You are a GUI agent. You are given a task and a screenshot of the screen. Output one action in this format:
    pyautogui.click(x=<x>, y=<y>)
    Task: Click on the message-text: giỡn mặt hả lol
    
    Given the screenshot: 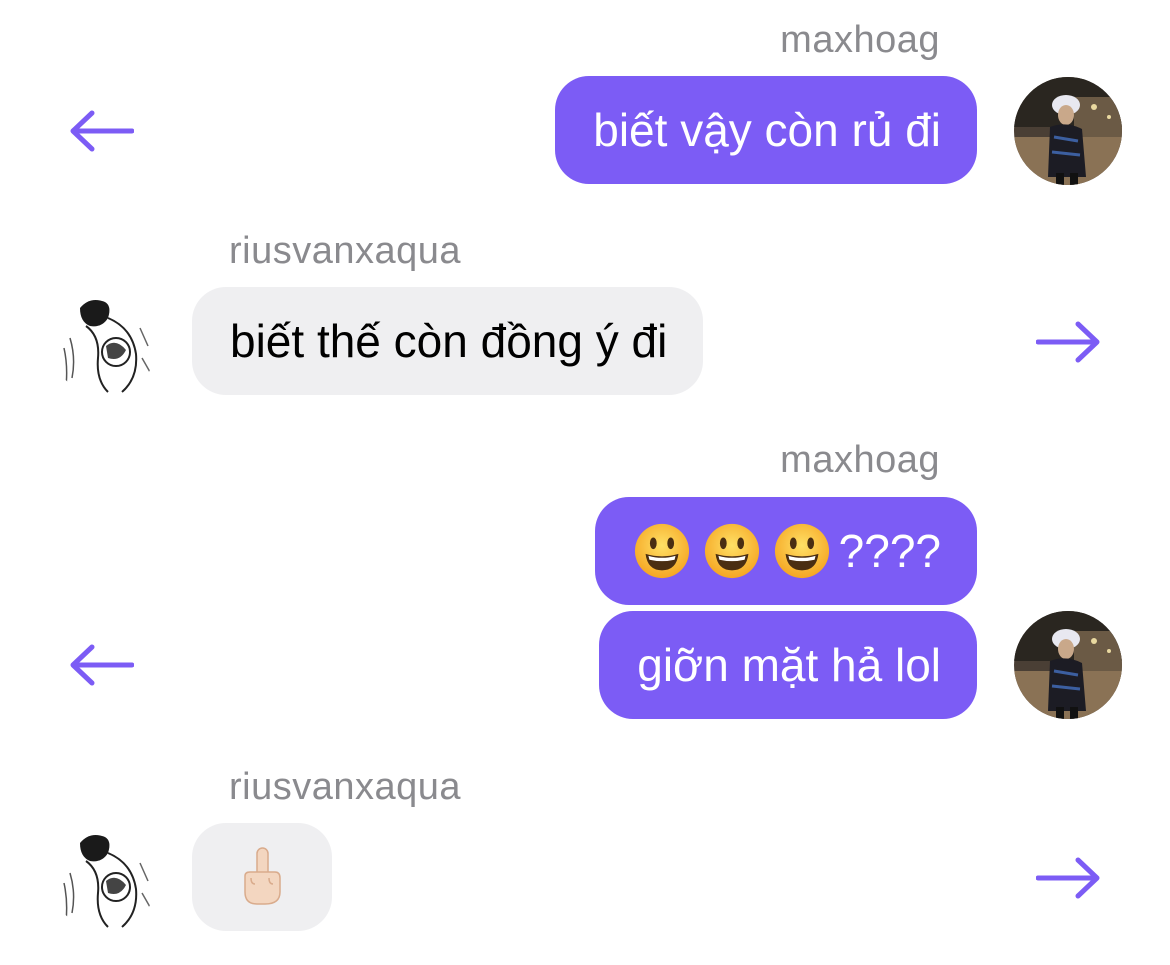 What is the action you would take?
    pyautogui.click(x=789, y=665)
    